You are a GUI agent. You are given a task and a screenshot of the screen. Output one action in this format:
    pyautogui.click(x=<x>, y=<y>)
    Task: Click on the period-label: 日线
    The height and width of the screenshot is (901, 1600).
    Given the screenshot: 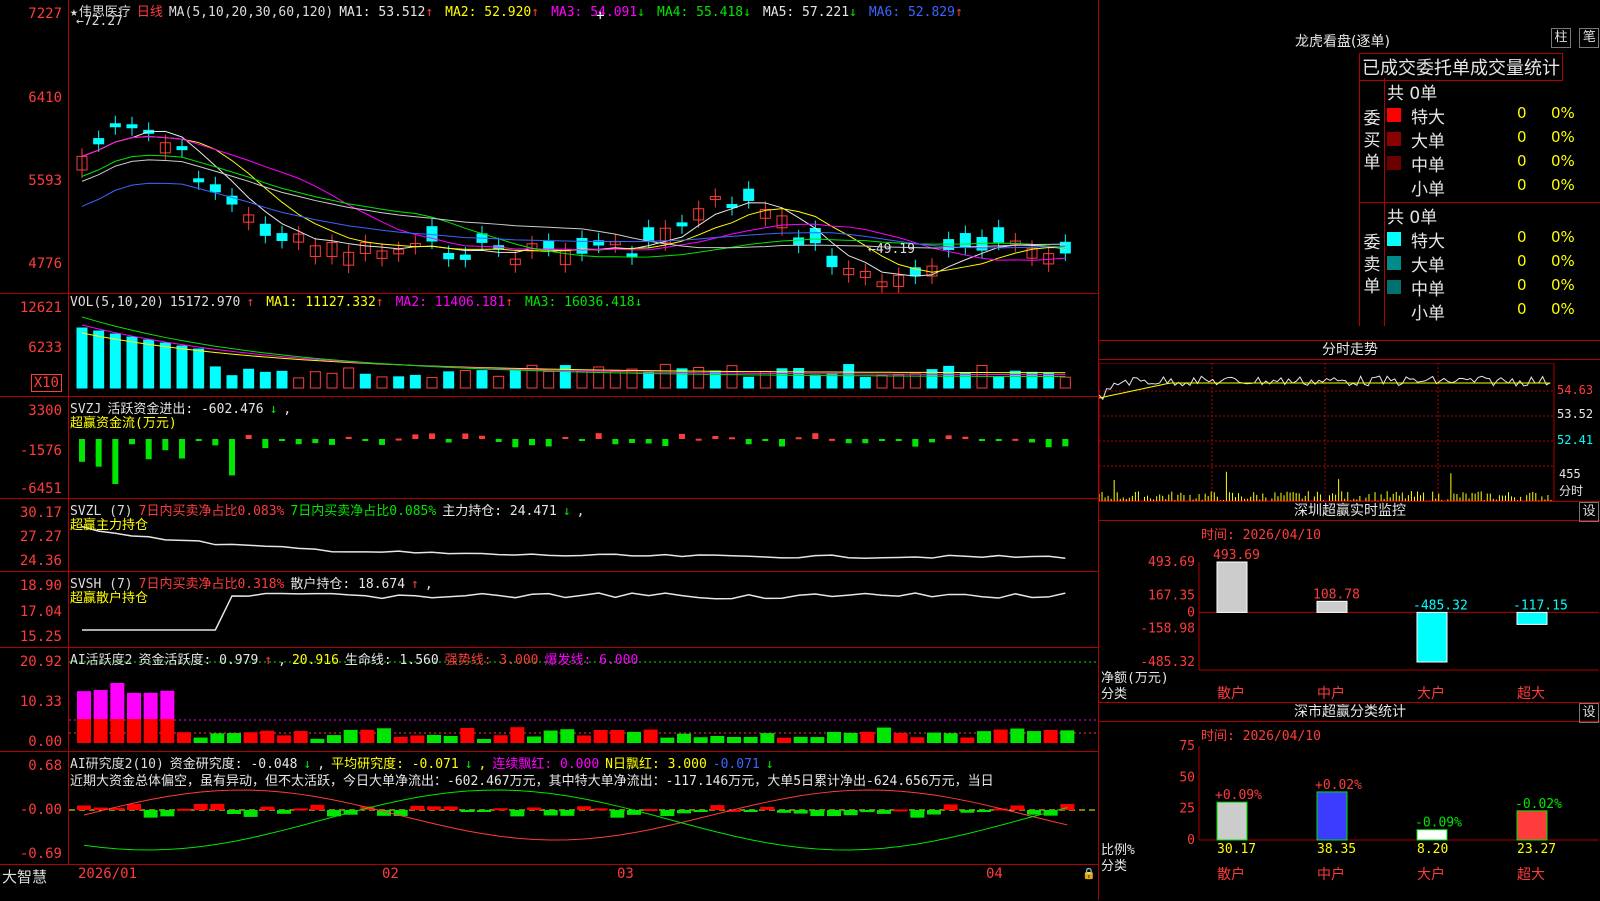 What is the action you would take?
    pyautogui.click(x=150, y=12)
    